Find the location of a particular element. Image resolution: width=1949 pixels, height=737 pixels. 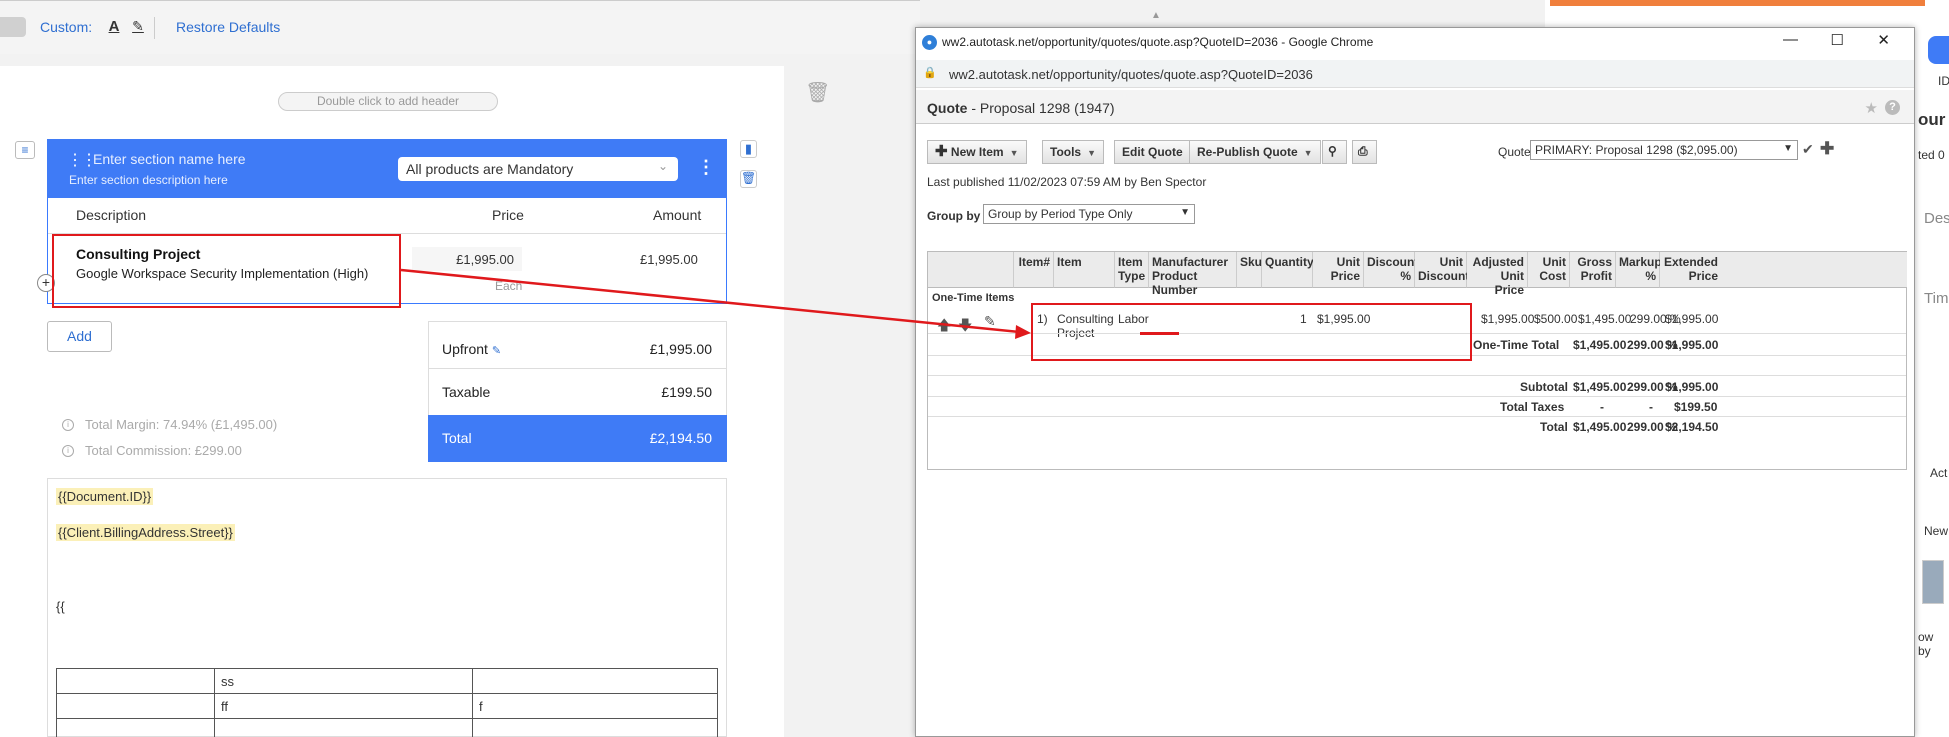

close-icon: ✕ is located at coordinates (1883, 40).